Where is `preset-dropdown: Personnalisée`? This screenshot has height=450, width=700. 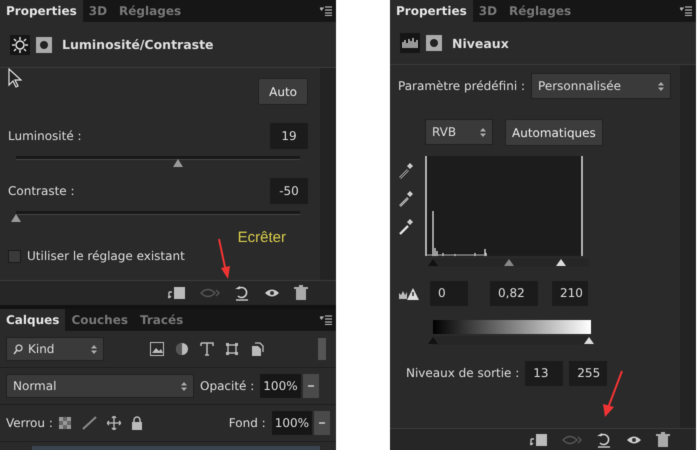
preset-dropdown: Personnalisée is located at coordinates (601, 86).